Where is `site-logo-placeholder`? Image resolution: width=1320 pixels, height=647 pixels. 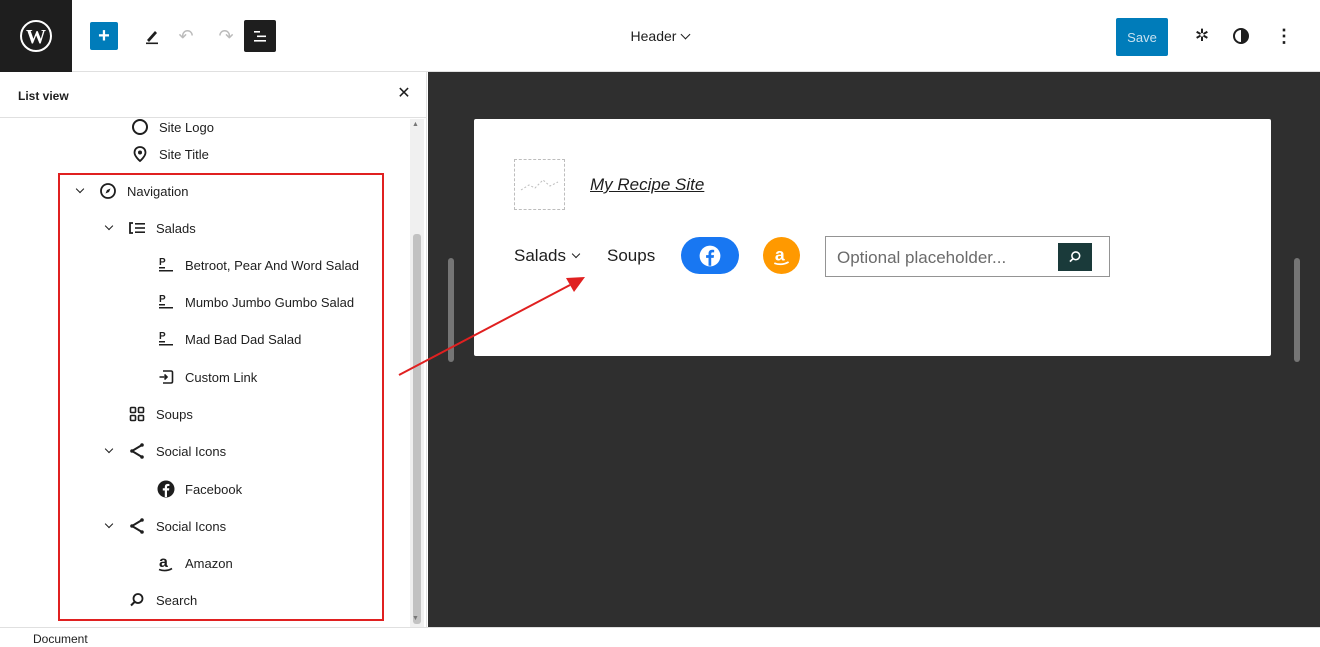 site-logo-placeholder is located at coordinates (539, 184).